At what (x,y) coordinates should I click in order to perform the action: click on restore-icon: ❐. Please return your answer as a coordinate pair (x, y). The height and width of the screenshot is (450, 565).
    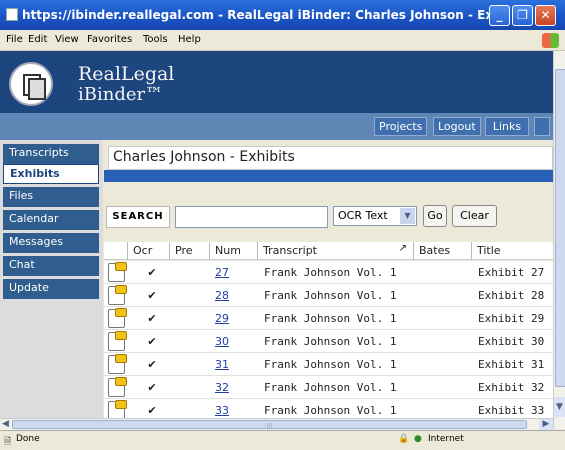
    Looking at the image, I should click on (522, 15).